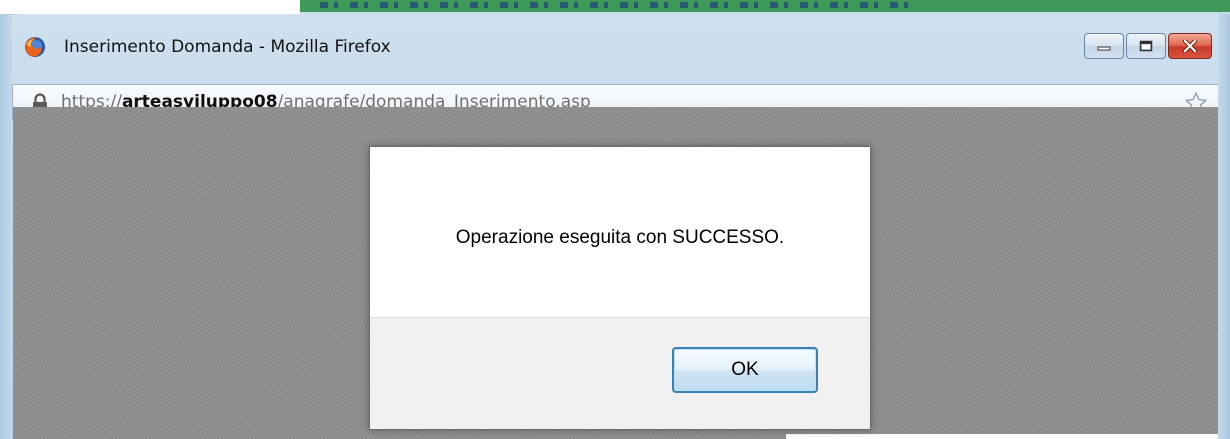  Describe the element at coordinates (620, 373) in the screenshot. I see `dialog-footer: OK` at that location.